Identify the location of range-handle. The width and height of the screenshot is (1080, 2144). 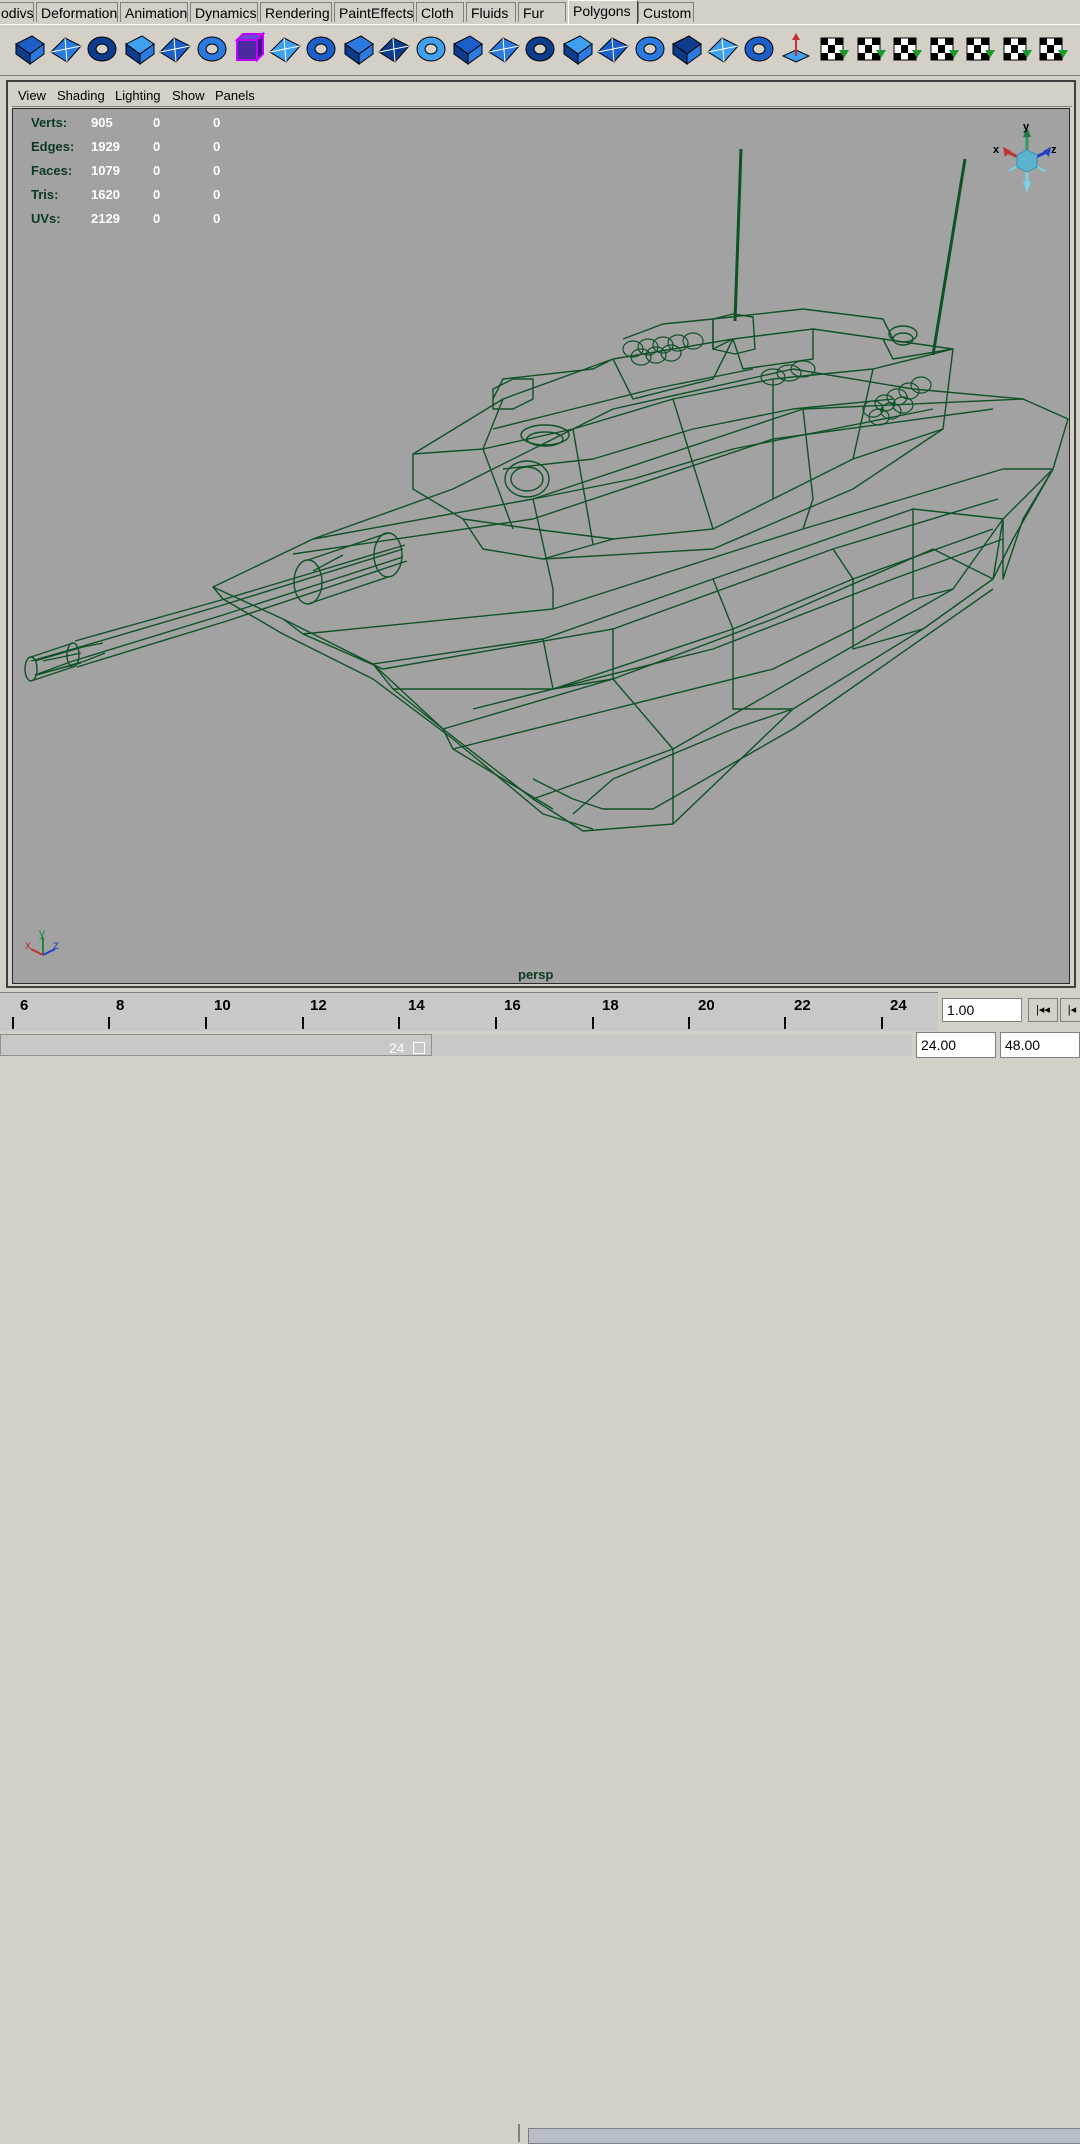
(419, 1048).